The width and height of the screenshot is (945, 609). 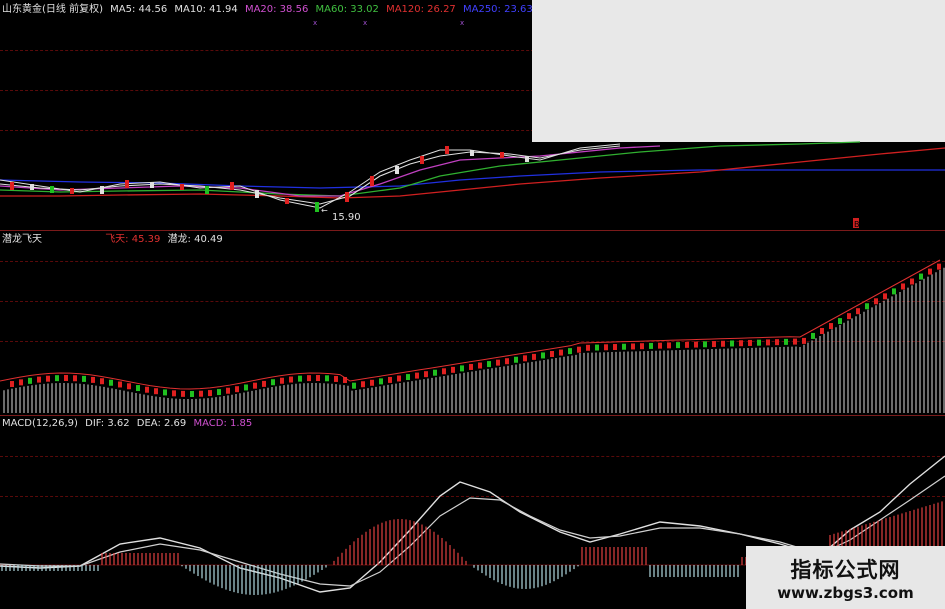 What do you see at coordinates (372, 603) in the screenshot?
I see `date-axis` at bounding box center [372, 603].